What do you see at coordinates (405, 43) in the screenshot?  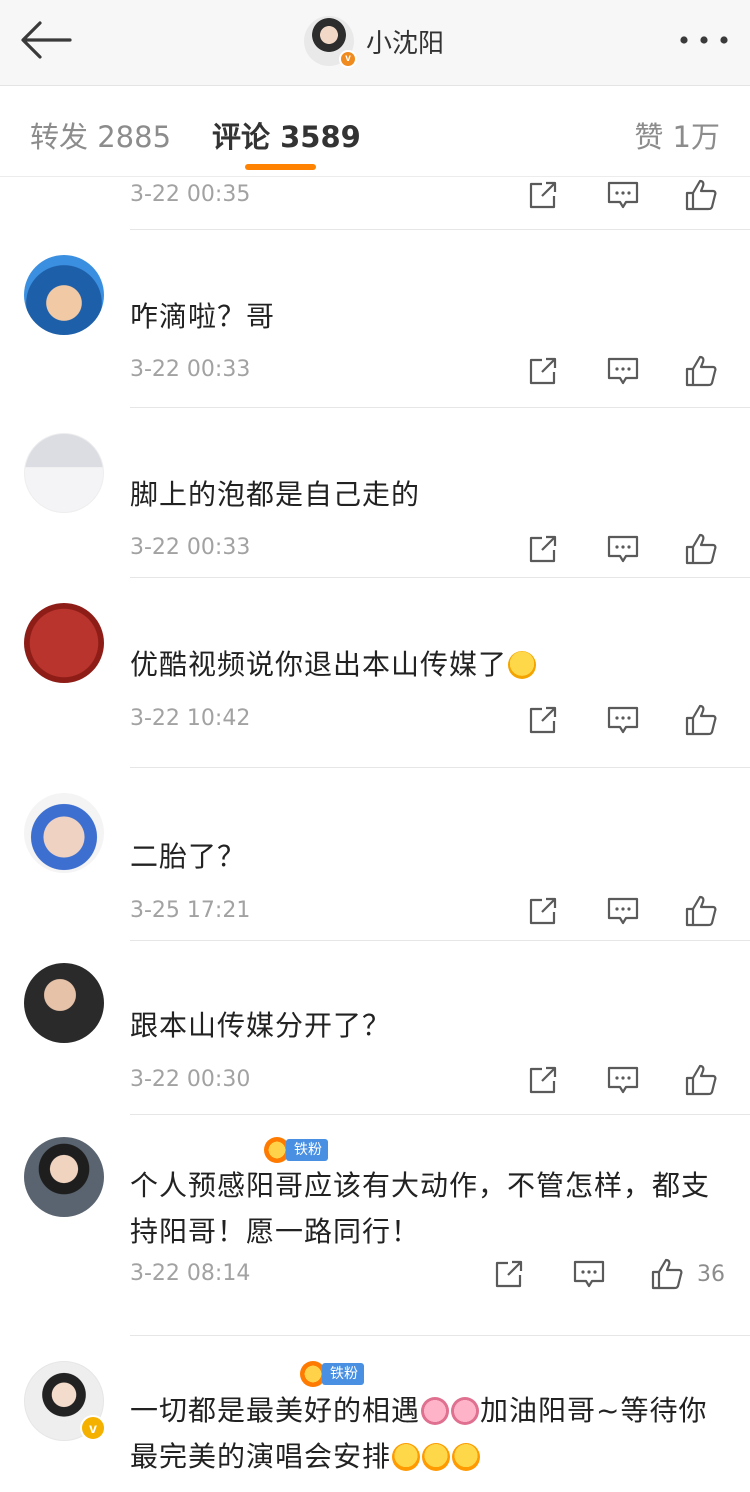 I see `page-title: 小沈阳` at bounding box center [405, 43].